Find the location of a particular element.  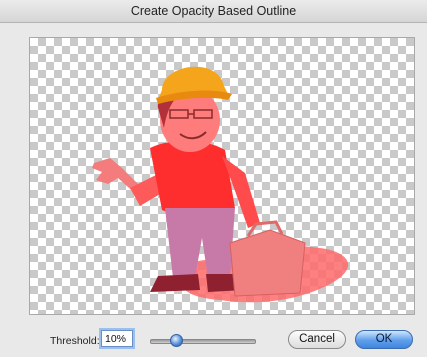

title-bar: Create Opacity Based Outline is located at coordinates (213, 11).